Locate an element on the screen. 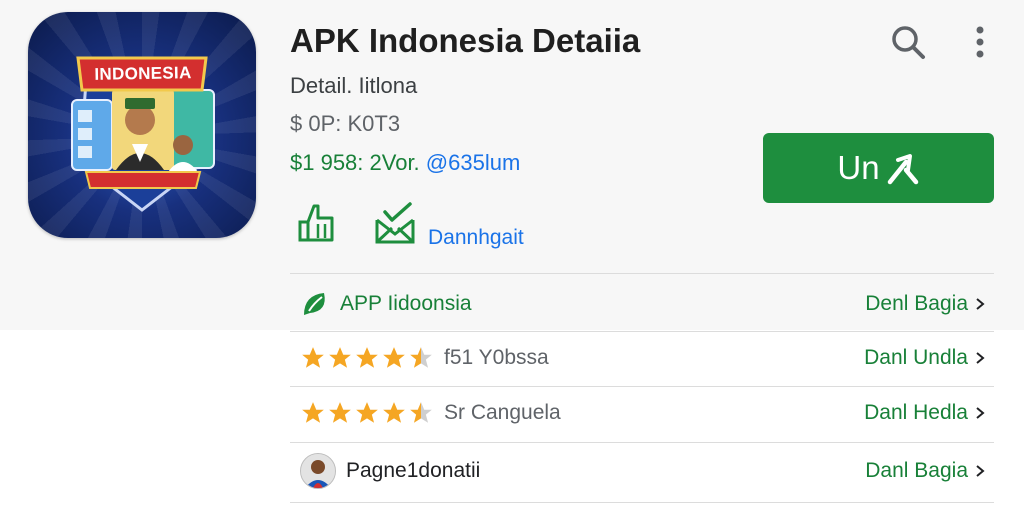 This screenshot has height=512, width=1024. row-label: APP Iidoonsia is located at coordinates (406, 303).